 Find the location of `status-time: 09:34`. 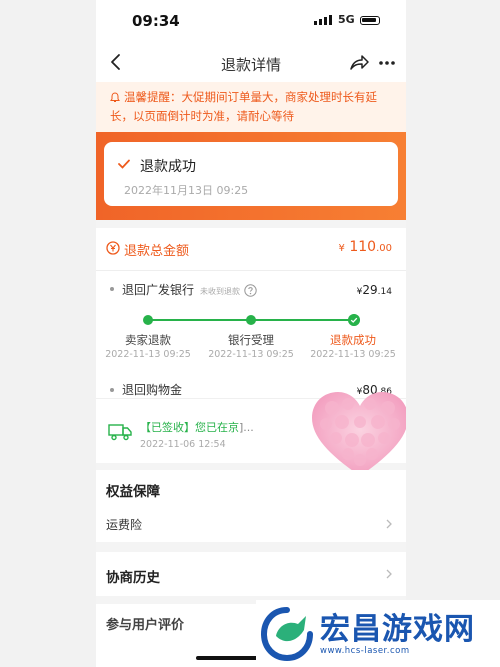

status-time: 09:34 is located at coordinates (156, 21).